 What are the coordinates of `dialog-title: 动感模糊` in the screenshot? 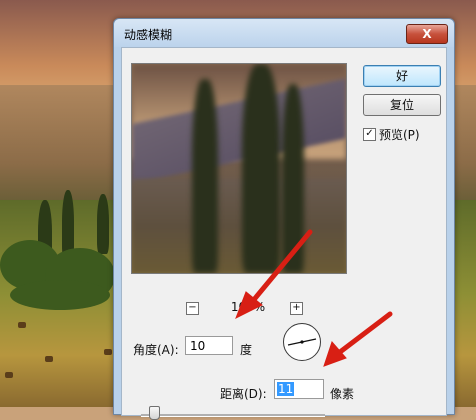 It's located at (148, 35).